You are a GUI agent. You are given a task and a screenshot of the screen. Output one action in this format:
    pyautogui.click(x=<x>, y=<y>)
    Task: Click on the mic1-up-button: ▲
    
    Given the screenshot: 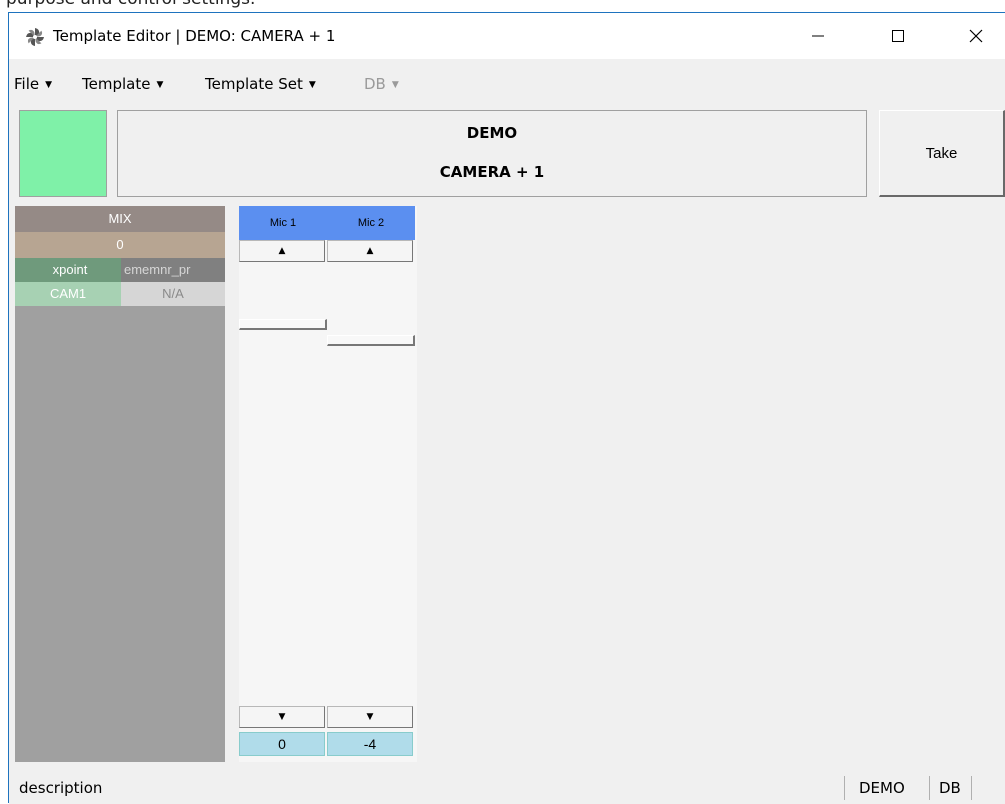 What is the action you would take?
    pyautogui.click(x=282, y=251)
    